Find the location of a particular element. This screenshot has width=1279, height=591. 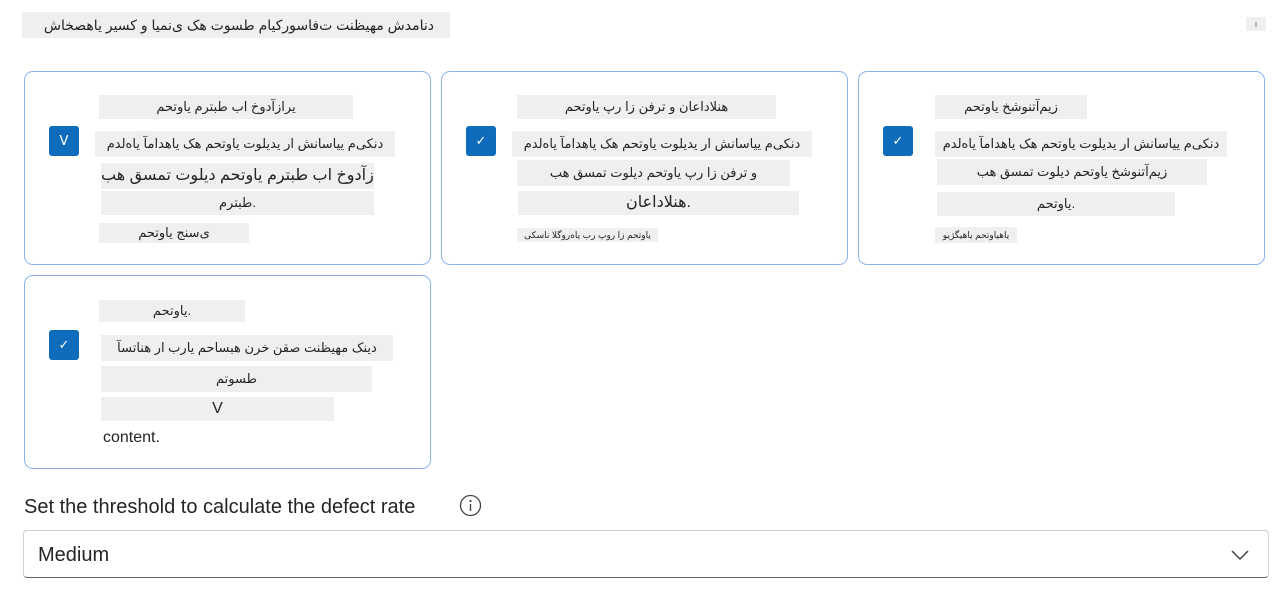

card-description: یاوتحم. is located at coordinates (1056, 204).